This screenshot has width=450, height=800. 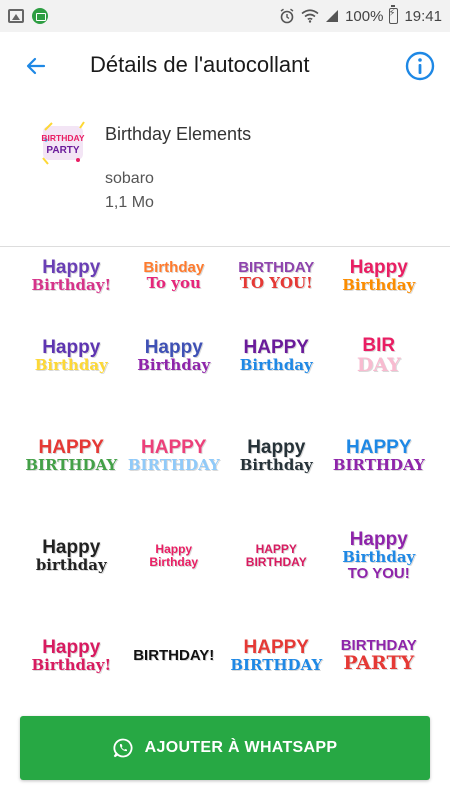 I want to click on back-arrow-icon, so click(x=36, y=66).